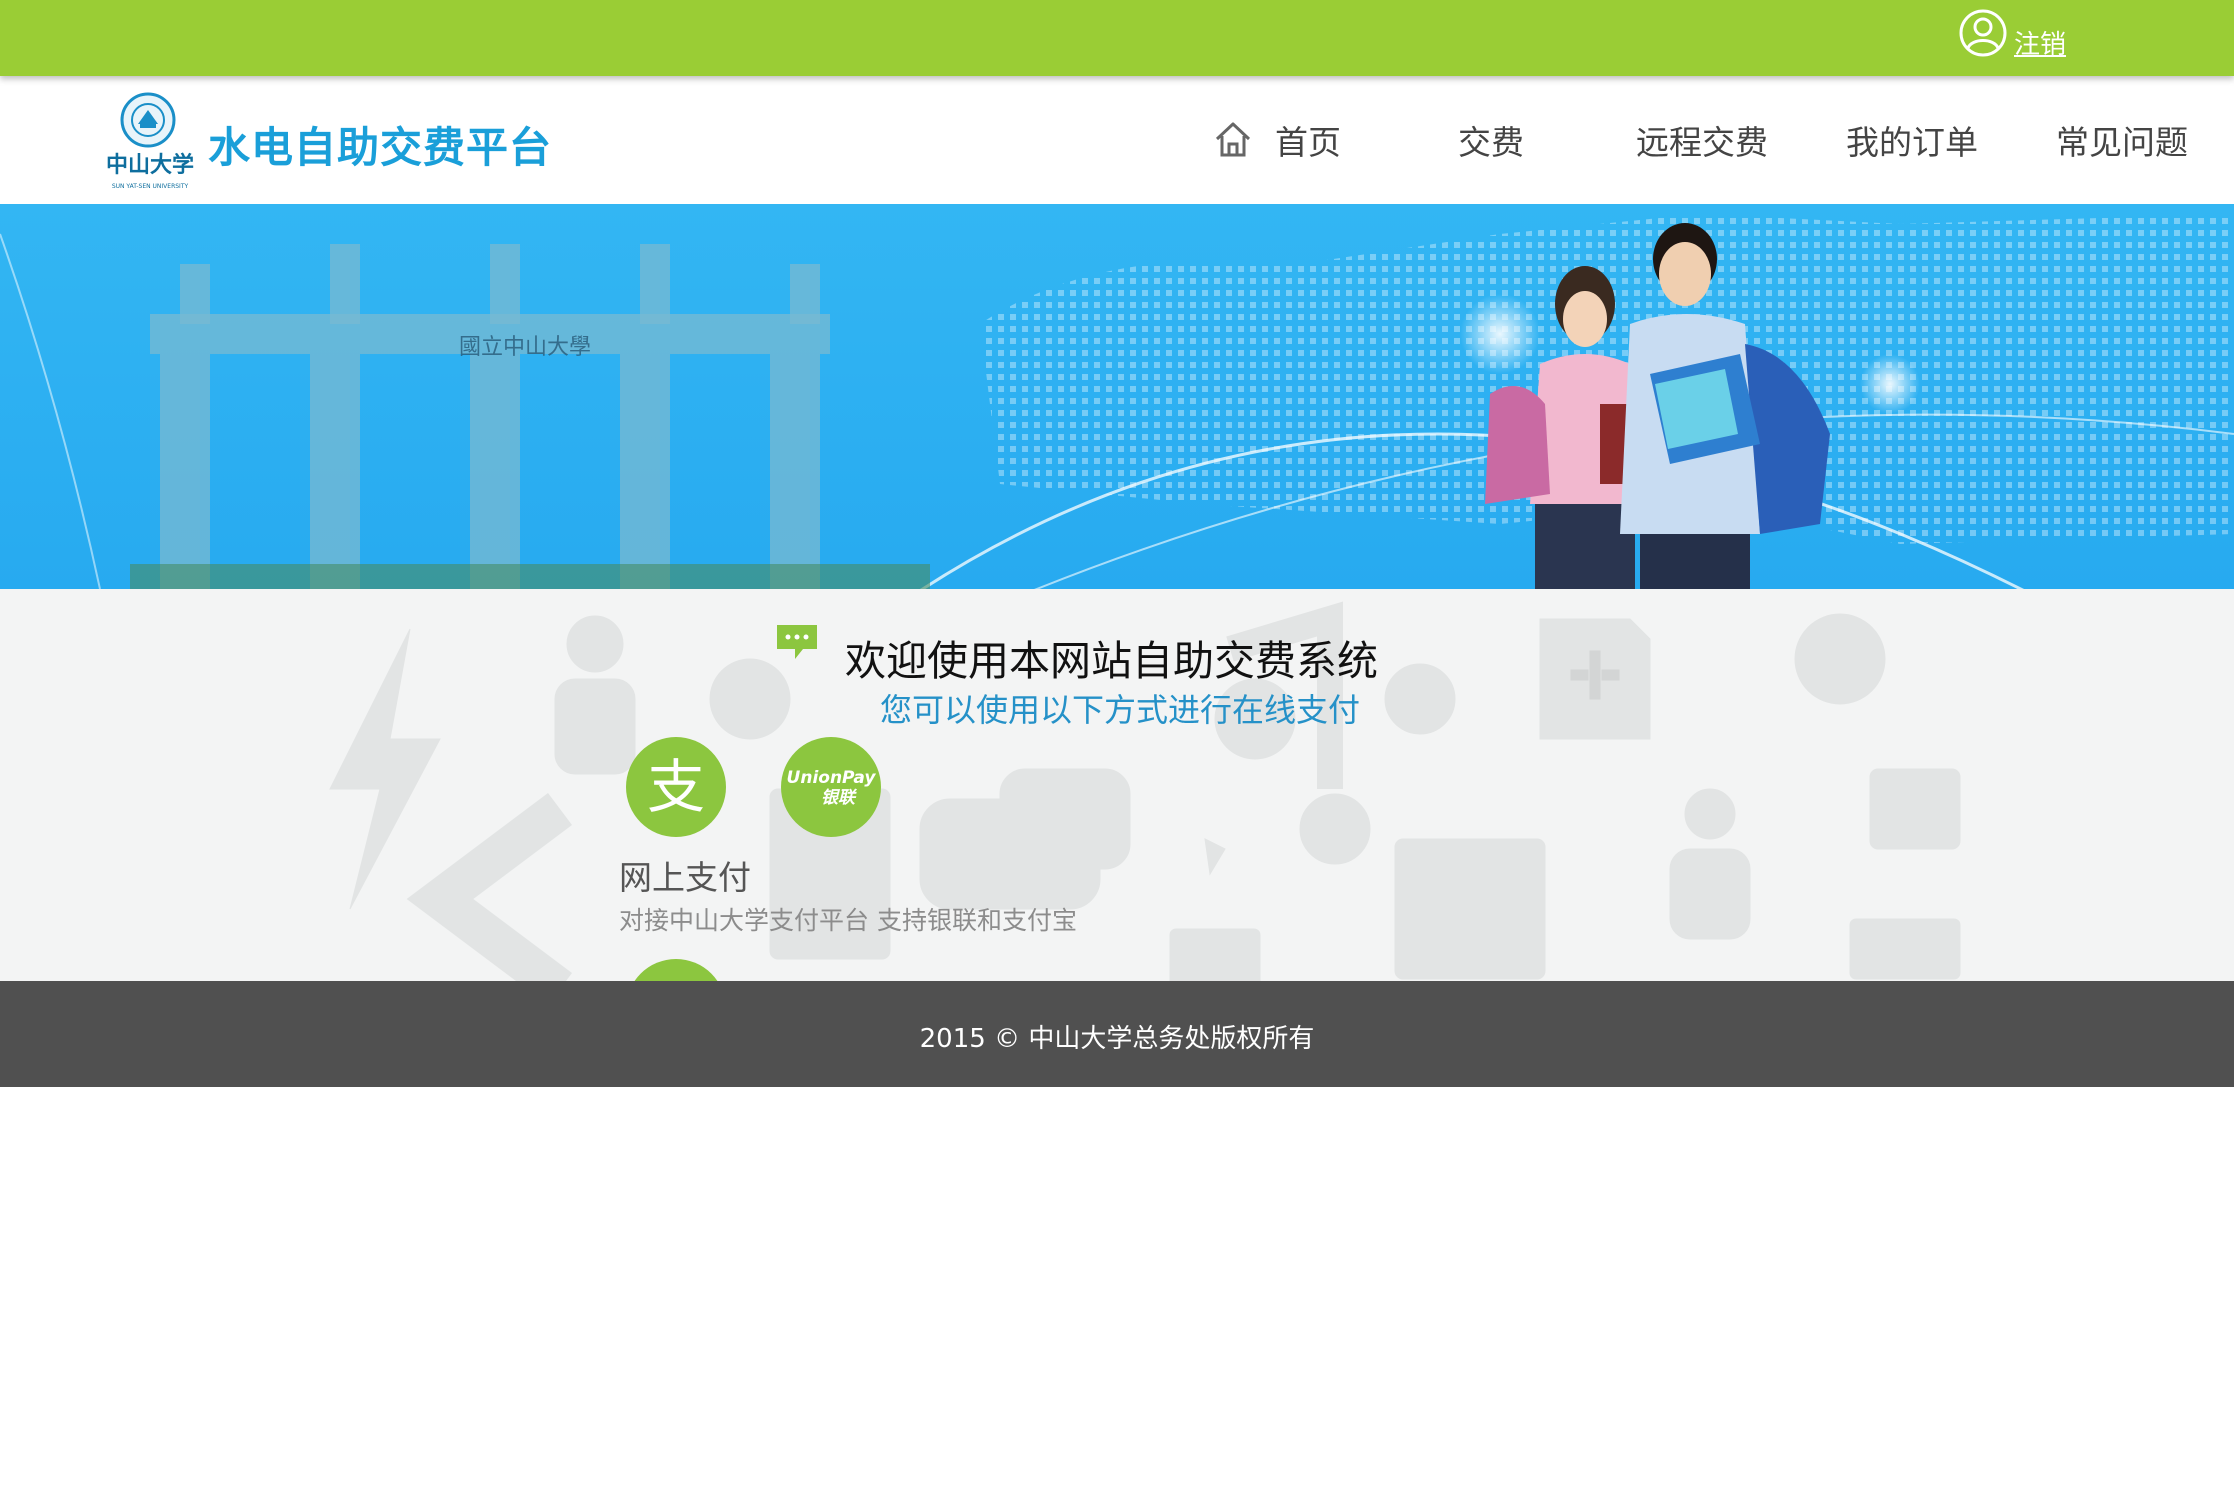 This screenshot has height=1489, width=2234. Describe the element at coordinates (1233, 143) in the screenshot. I see `home-icon` at that location.